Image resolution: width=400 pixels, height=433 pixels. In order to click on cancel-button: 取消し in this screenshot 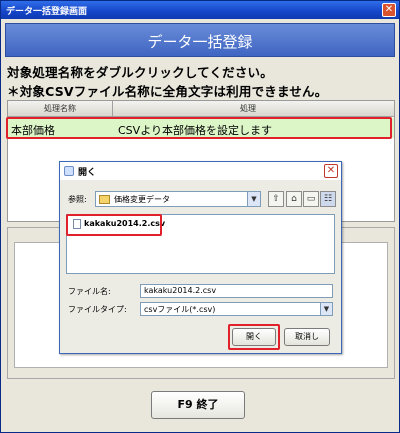, I will do `click(307, 337)`.